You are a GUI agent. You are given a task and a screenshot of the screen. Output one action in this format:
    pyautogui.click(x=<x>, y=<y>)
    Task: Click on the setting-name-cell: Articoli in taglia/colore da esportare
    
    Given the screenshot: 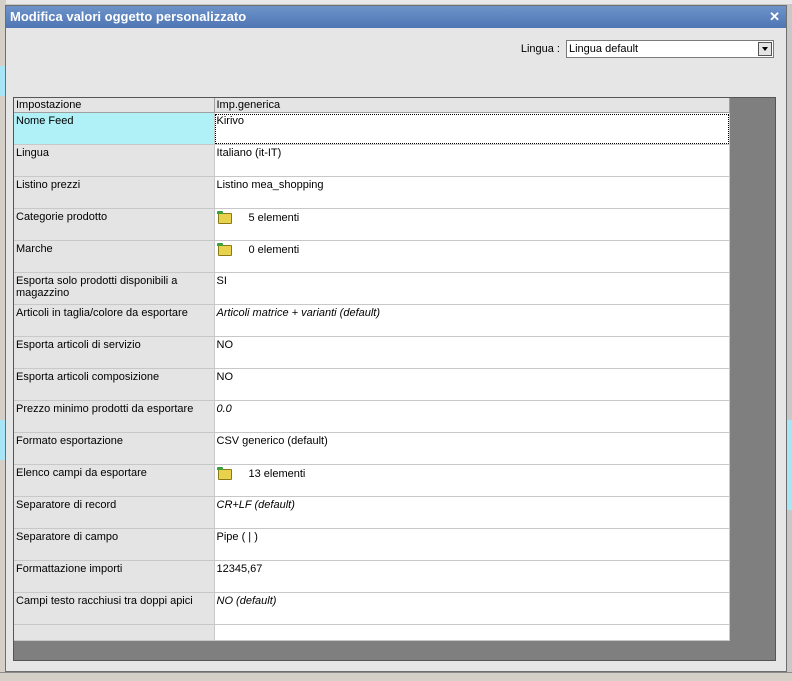 What is the action you would take?
    pyautogui.click(x=114, y=320)
    